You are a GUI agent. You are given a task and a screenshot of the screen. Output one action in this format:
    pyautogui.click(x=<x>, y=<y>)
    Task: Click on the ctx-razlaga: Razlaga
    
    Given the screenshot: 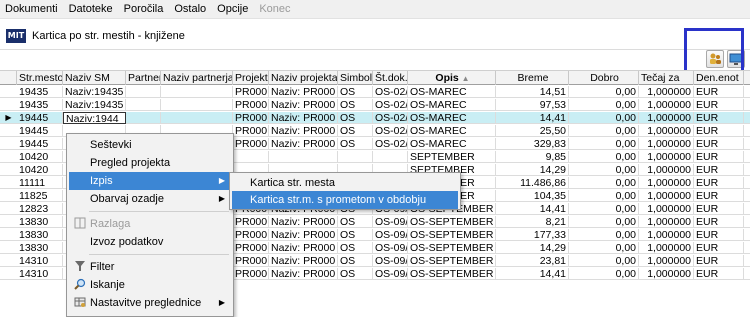 What is the action you would take?
    pyautogui.click(x=150, y=224)
    